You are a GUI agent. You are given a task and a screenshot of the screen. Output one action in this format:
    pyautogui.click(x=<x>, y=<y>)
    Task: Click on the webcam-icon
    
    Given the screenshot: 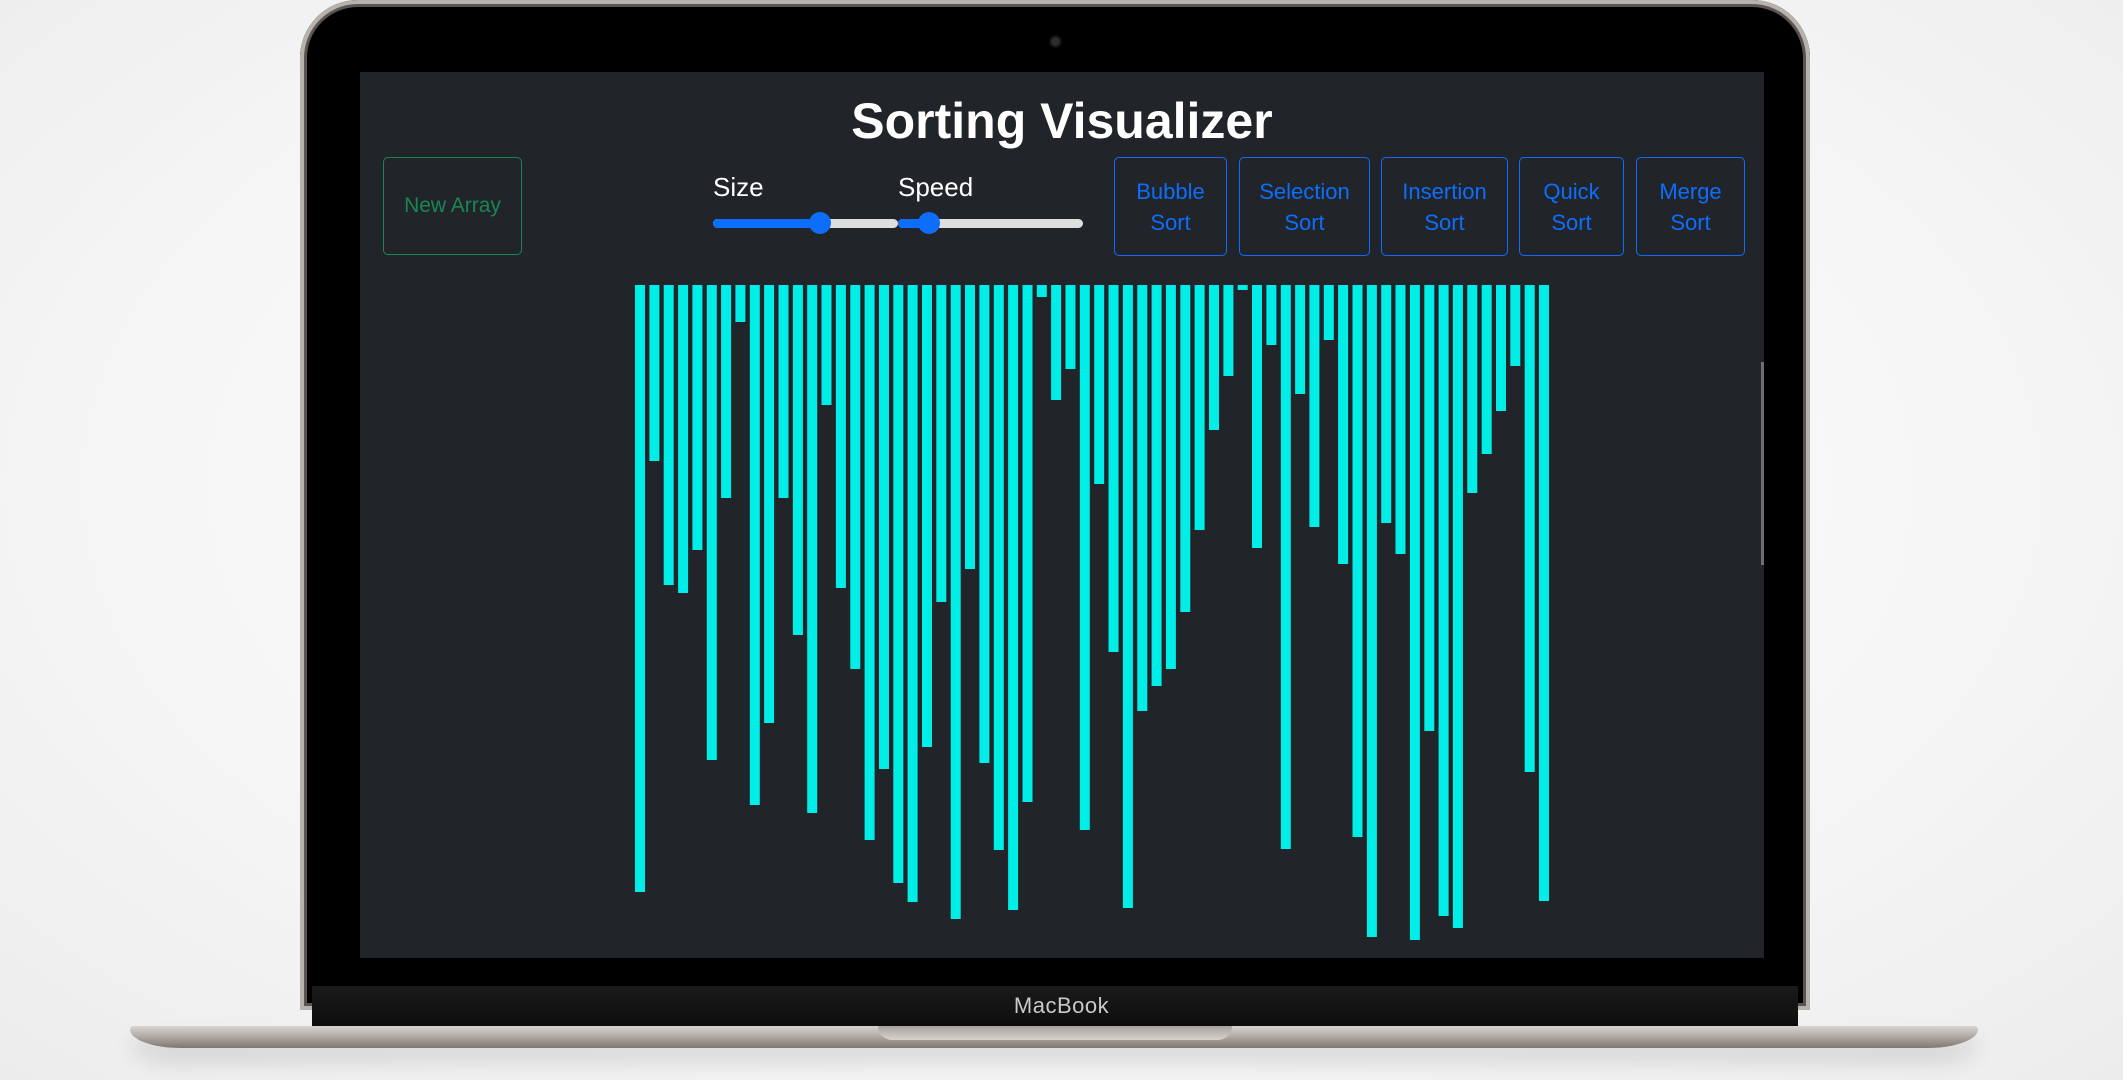 What is the action you would take?
    pyautogui.click(x=1055, y=41)
    